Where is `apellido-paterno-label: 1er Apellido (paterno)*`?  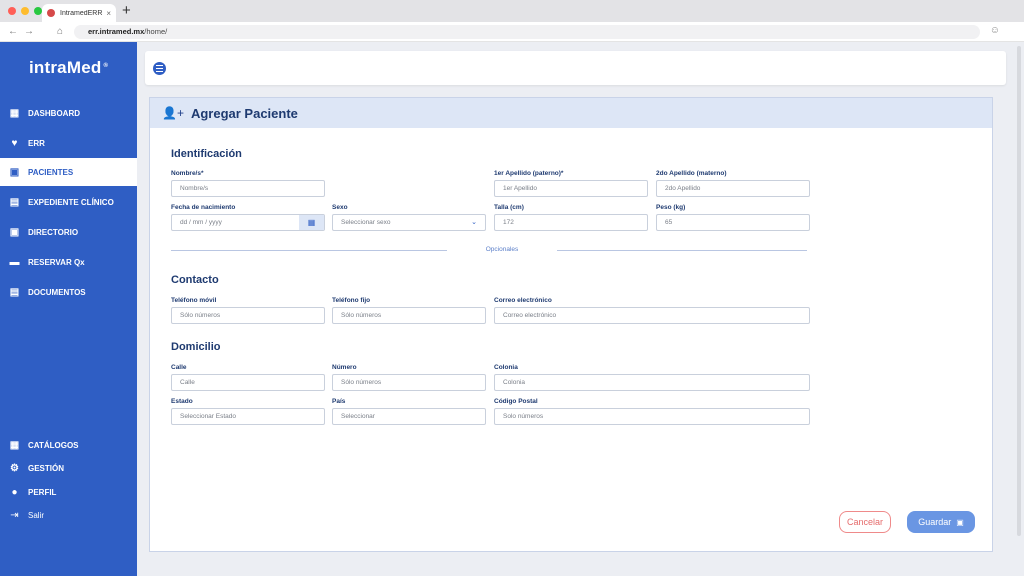 apellido-paterno-label: 1er Apellido (paterno)* is located at coordinates (529, 173).